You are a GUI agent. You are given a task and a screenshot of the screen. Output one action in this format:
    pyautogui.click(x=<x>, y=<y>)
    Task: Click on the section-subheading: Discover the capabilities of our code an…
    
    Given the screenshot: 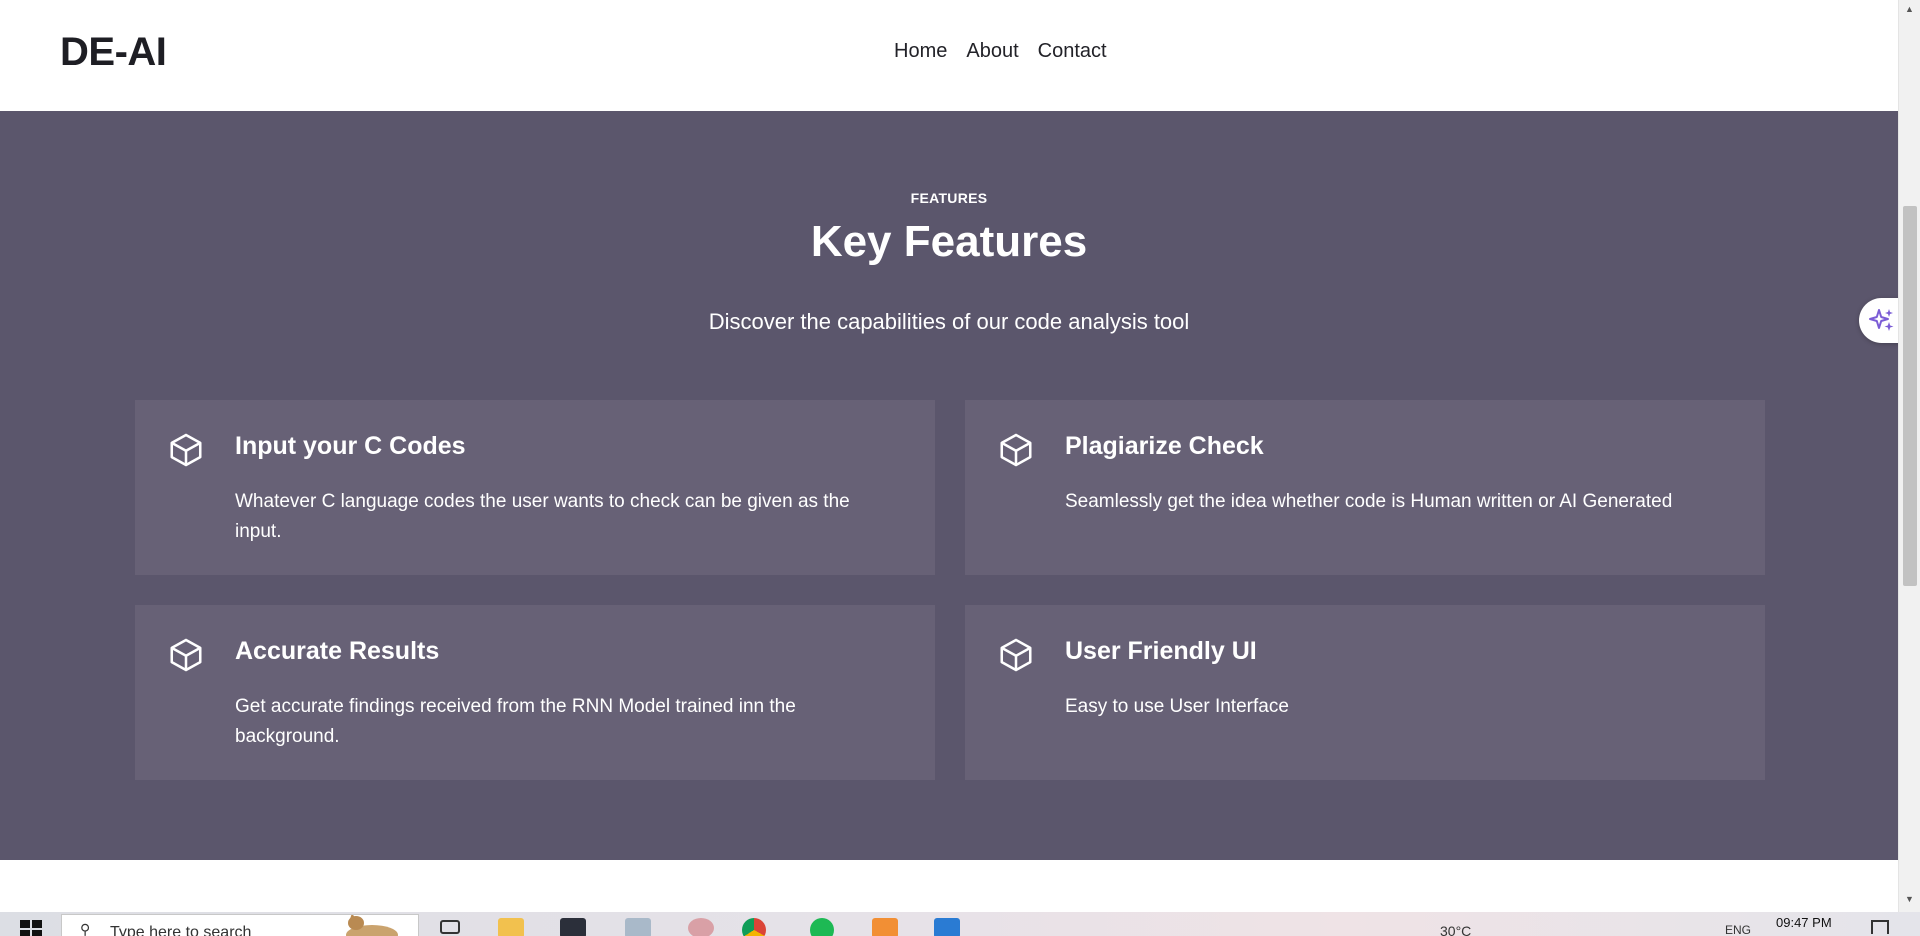 What is the action you would take?
    pyautogui.click(x=949, y=321)
    